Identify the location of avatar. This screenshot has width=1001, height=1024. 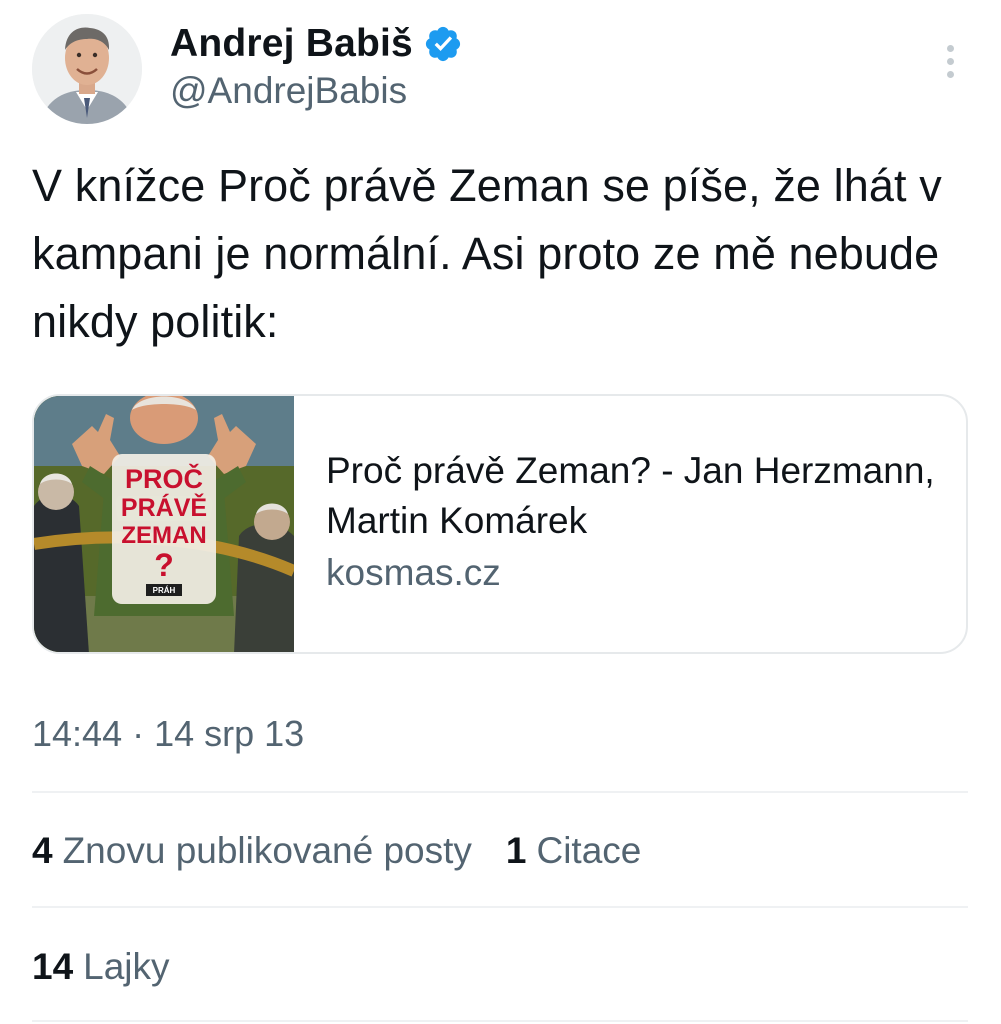
(87, 69).